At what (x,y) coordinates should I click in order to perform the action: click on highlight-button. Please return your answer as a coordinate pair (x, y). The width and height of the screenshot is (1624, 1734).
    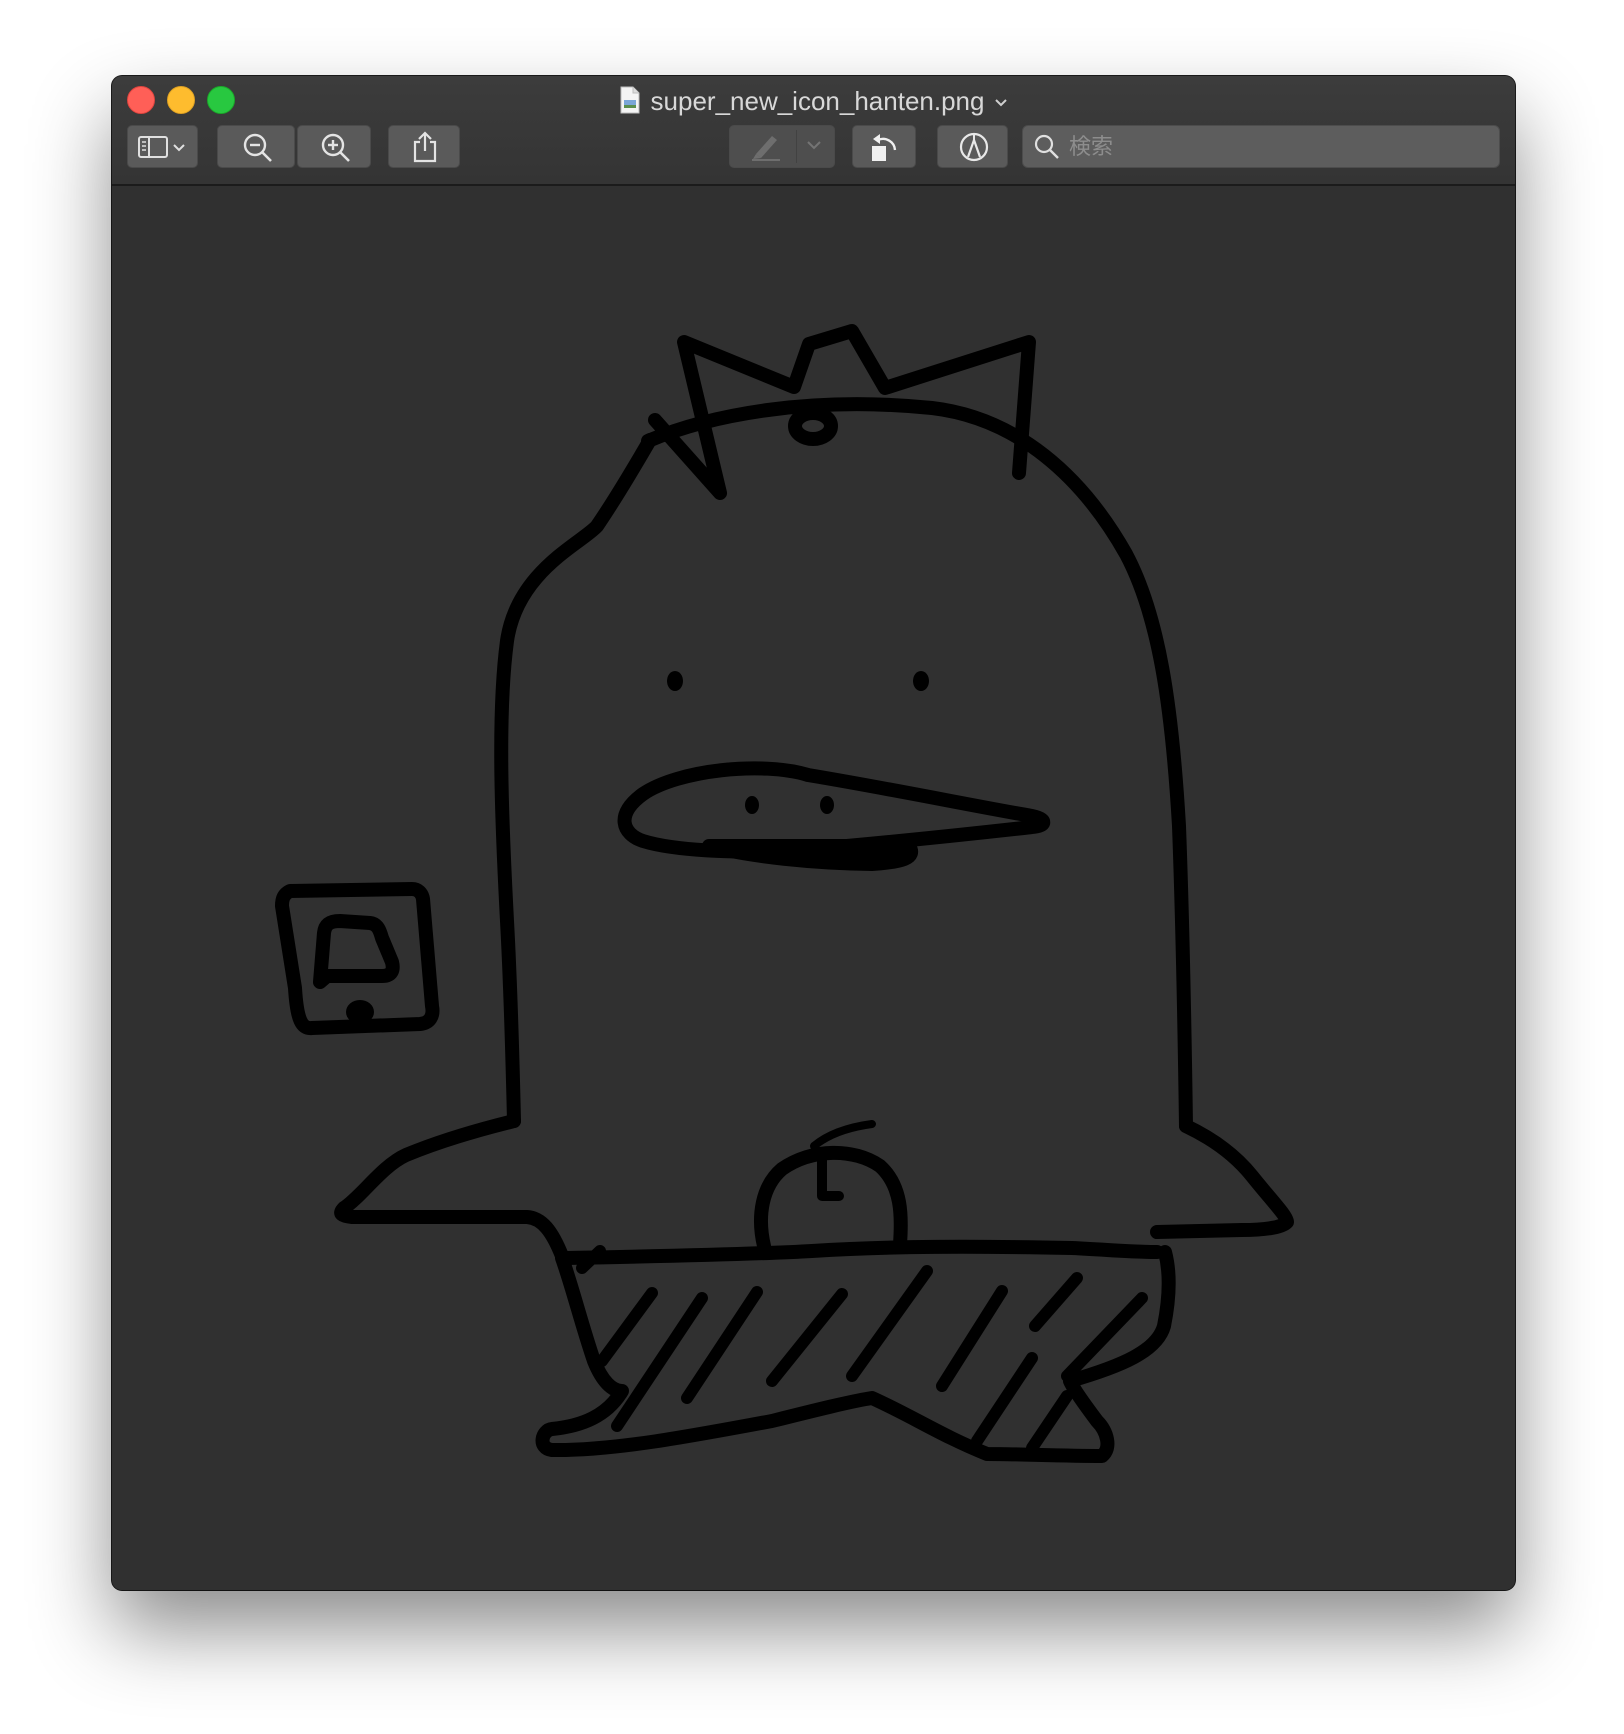
    Looking at the image, I should click on (782, 146).